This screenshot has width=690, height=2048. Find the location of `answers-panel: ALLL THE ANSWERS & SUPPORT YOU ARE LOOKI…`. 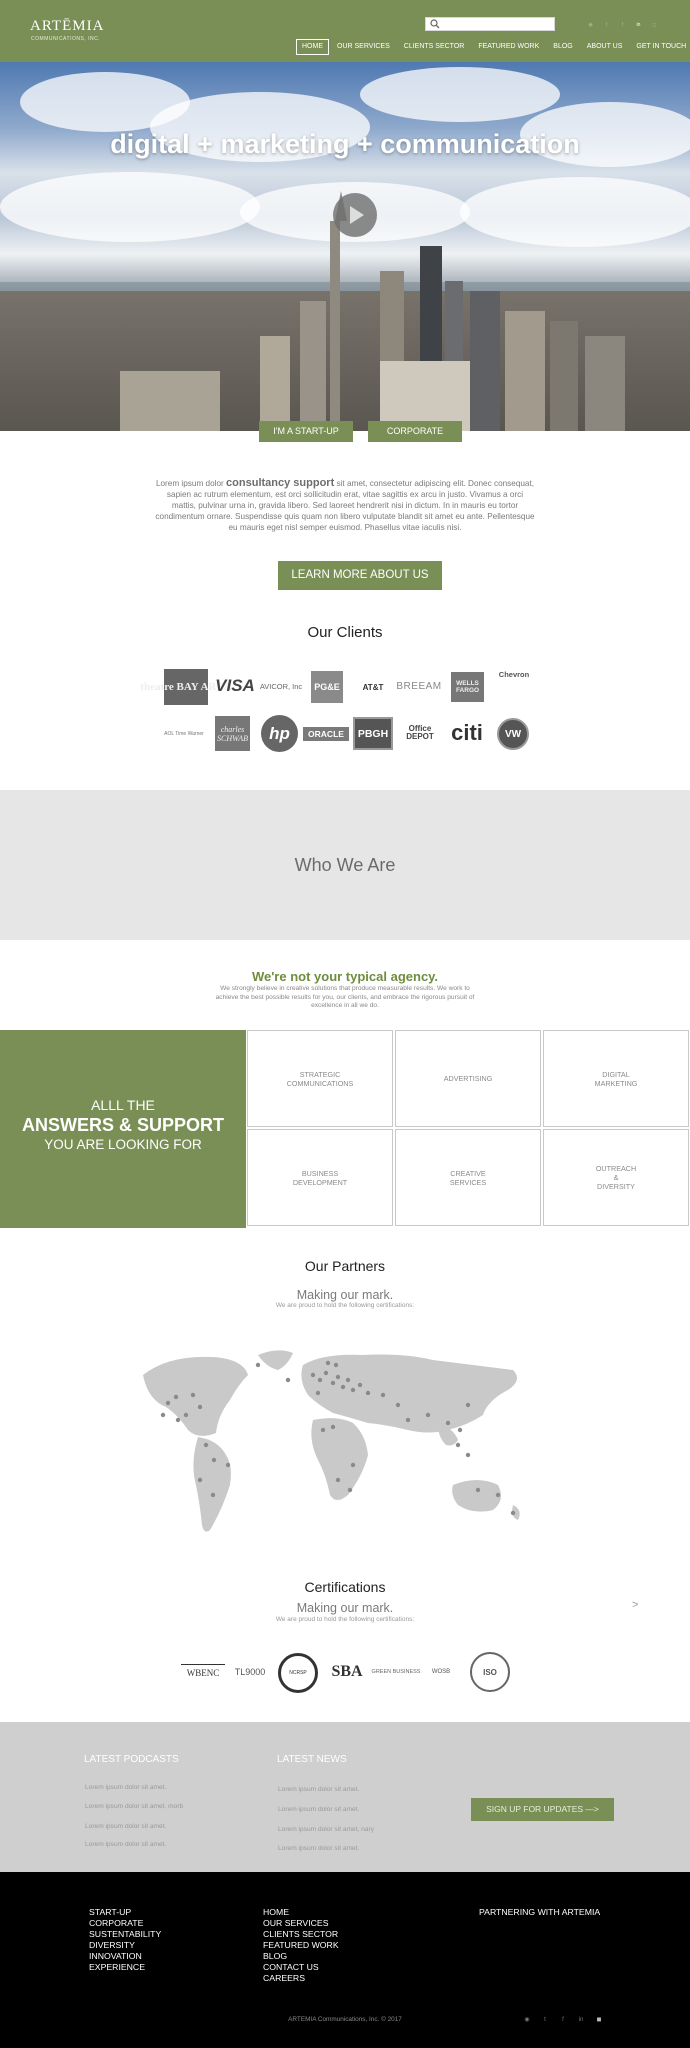

answers-panel: ALLL THE ANSWERS & SUPPORT YOU ARE LOOKI… is located at coordinates (123, 1129).